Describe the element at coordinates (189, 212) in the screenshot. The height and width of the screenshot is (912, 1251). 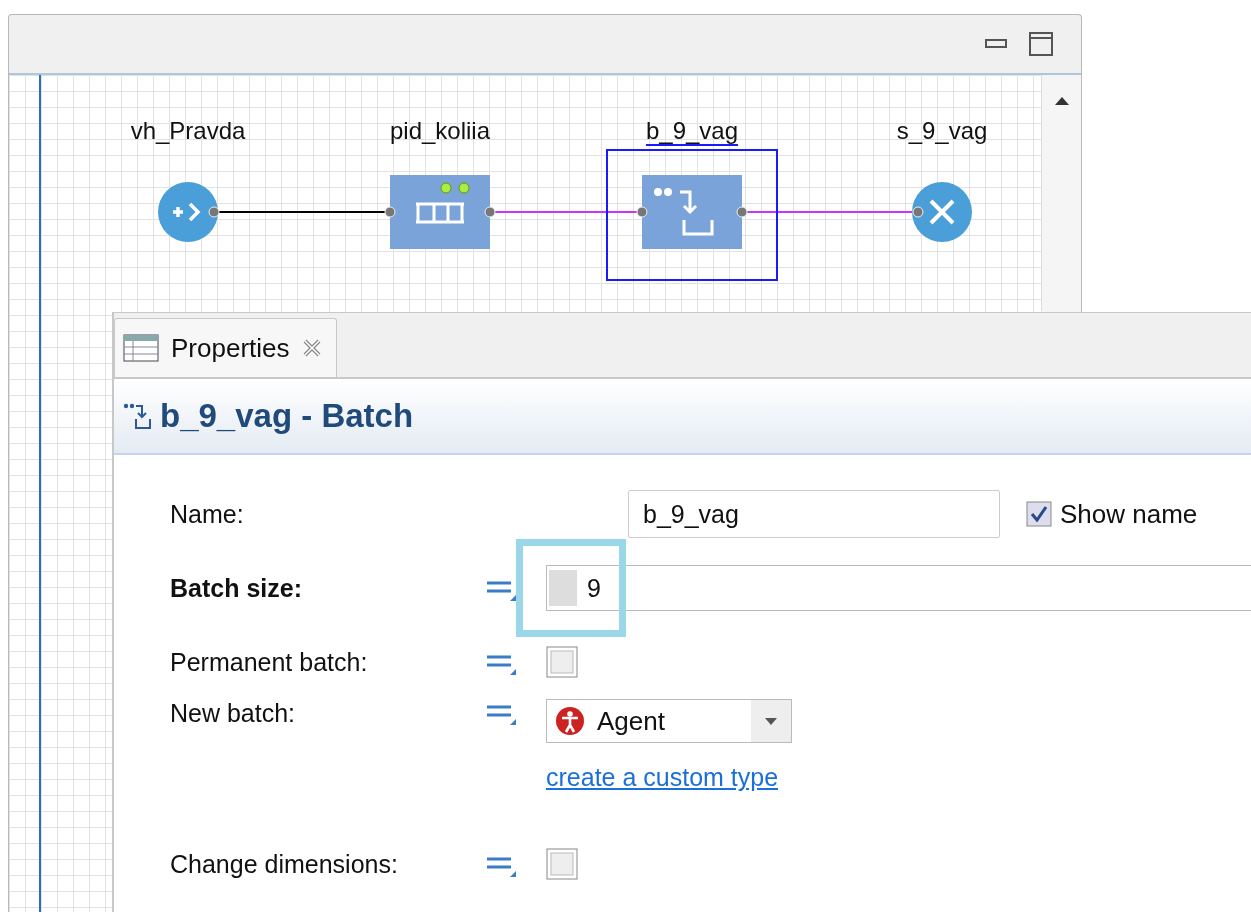
I see `source-node-icon` at that location.